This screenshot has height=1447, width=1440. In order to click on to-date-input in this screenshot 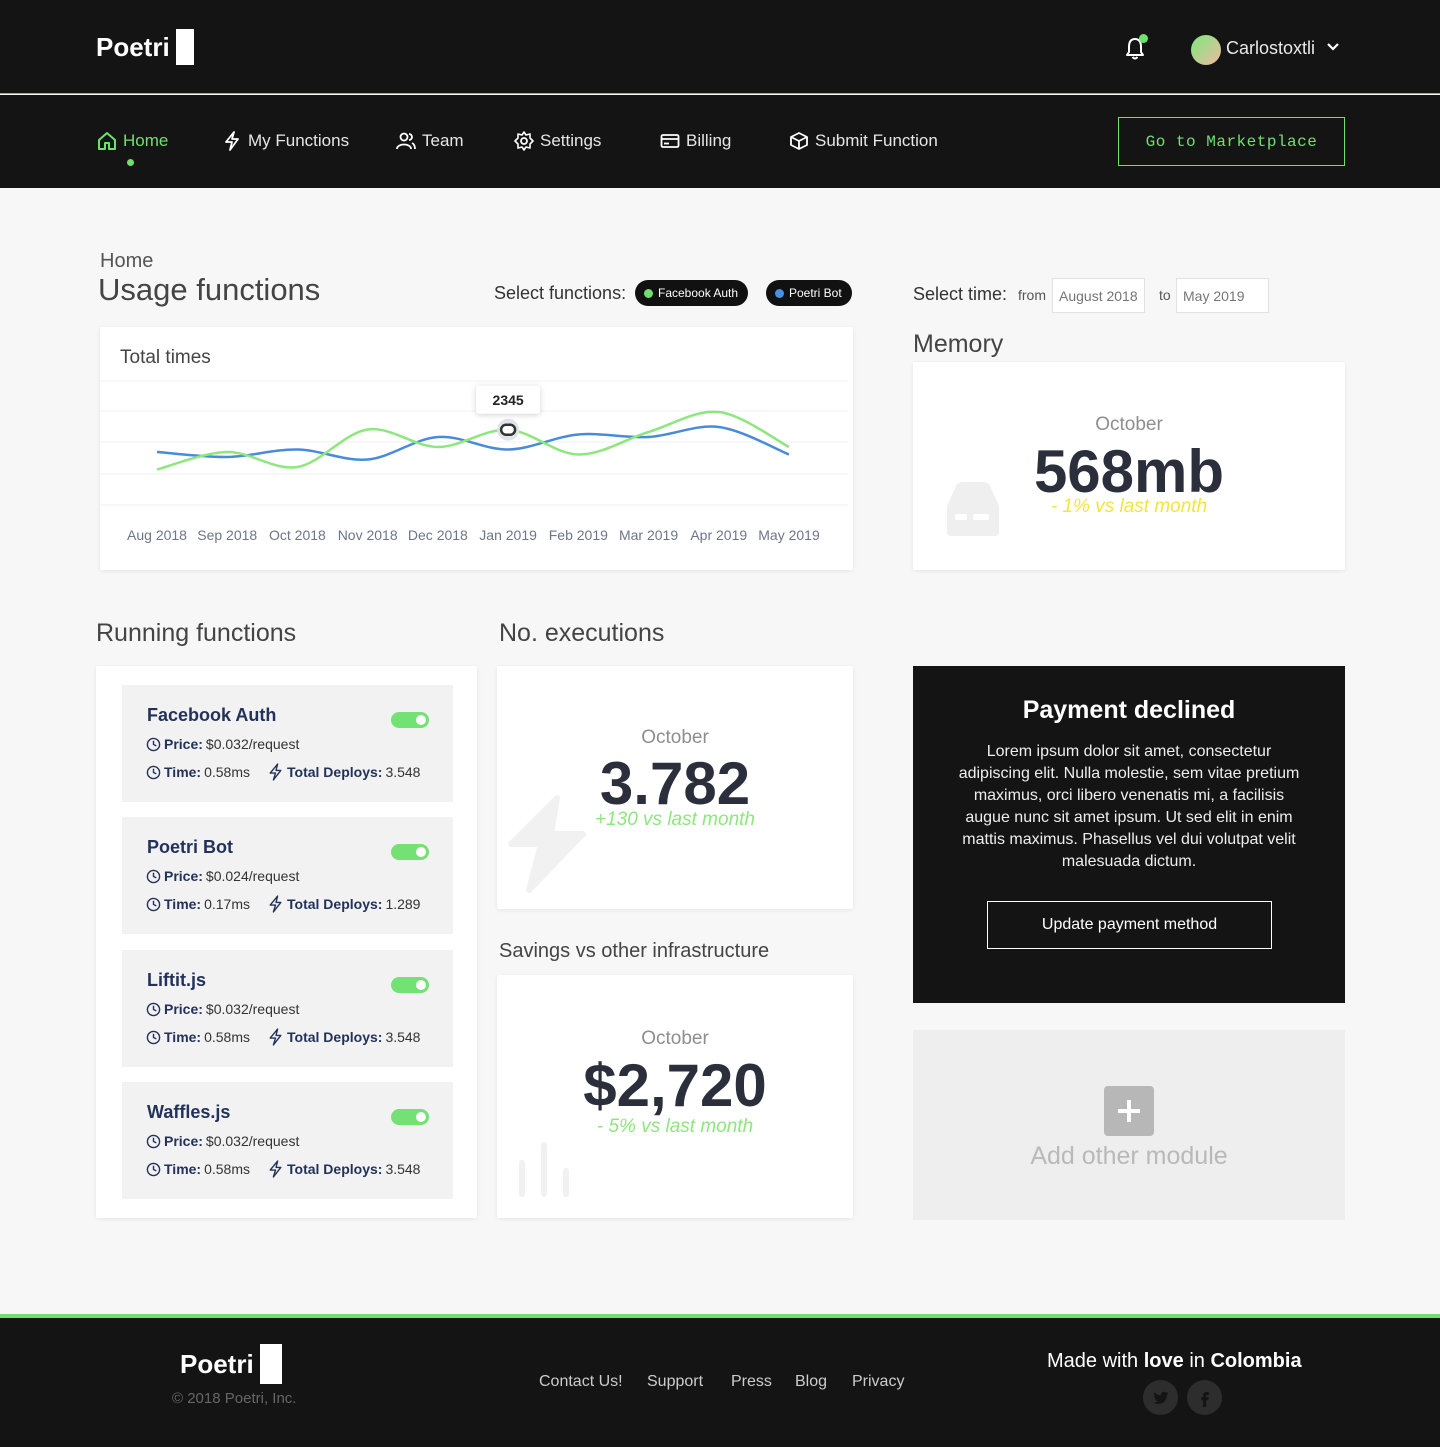, I will do `click(1222, 295)`.